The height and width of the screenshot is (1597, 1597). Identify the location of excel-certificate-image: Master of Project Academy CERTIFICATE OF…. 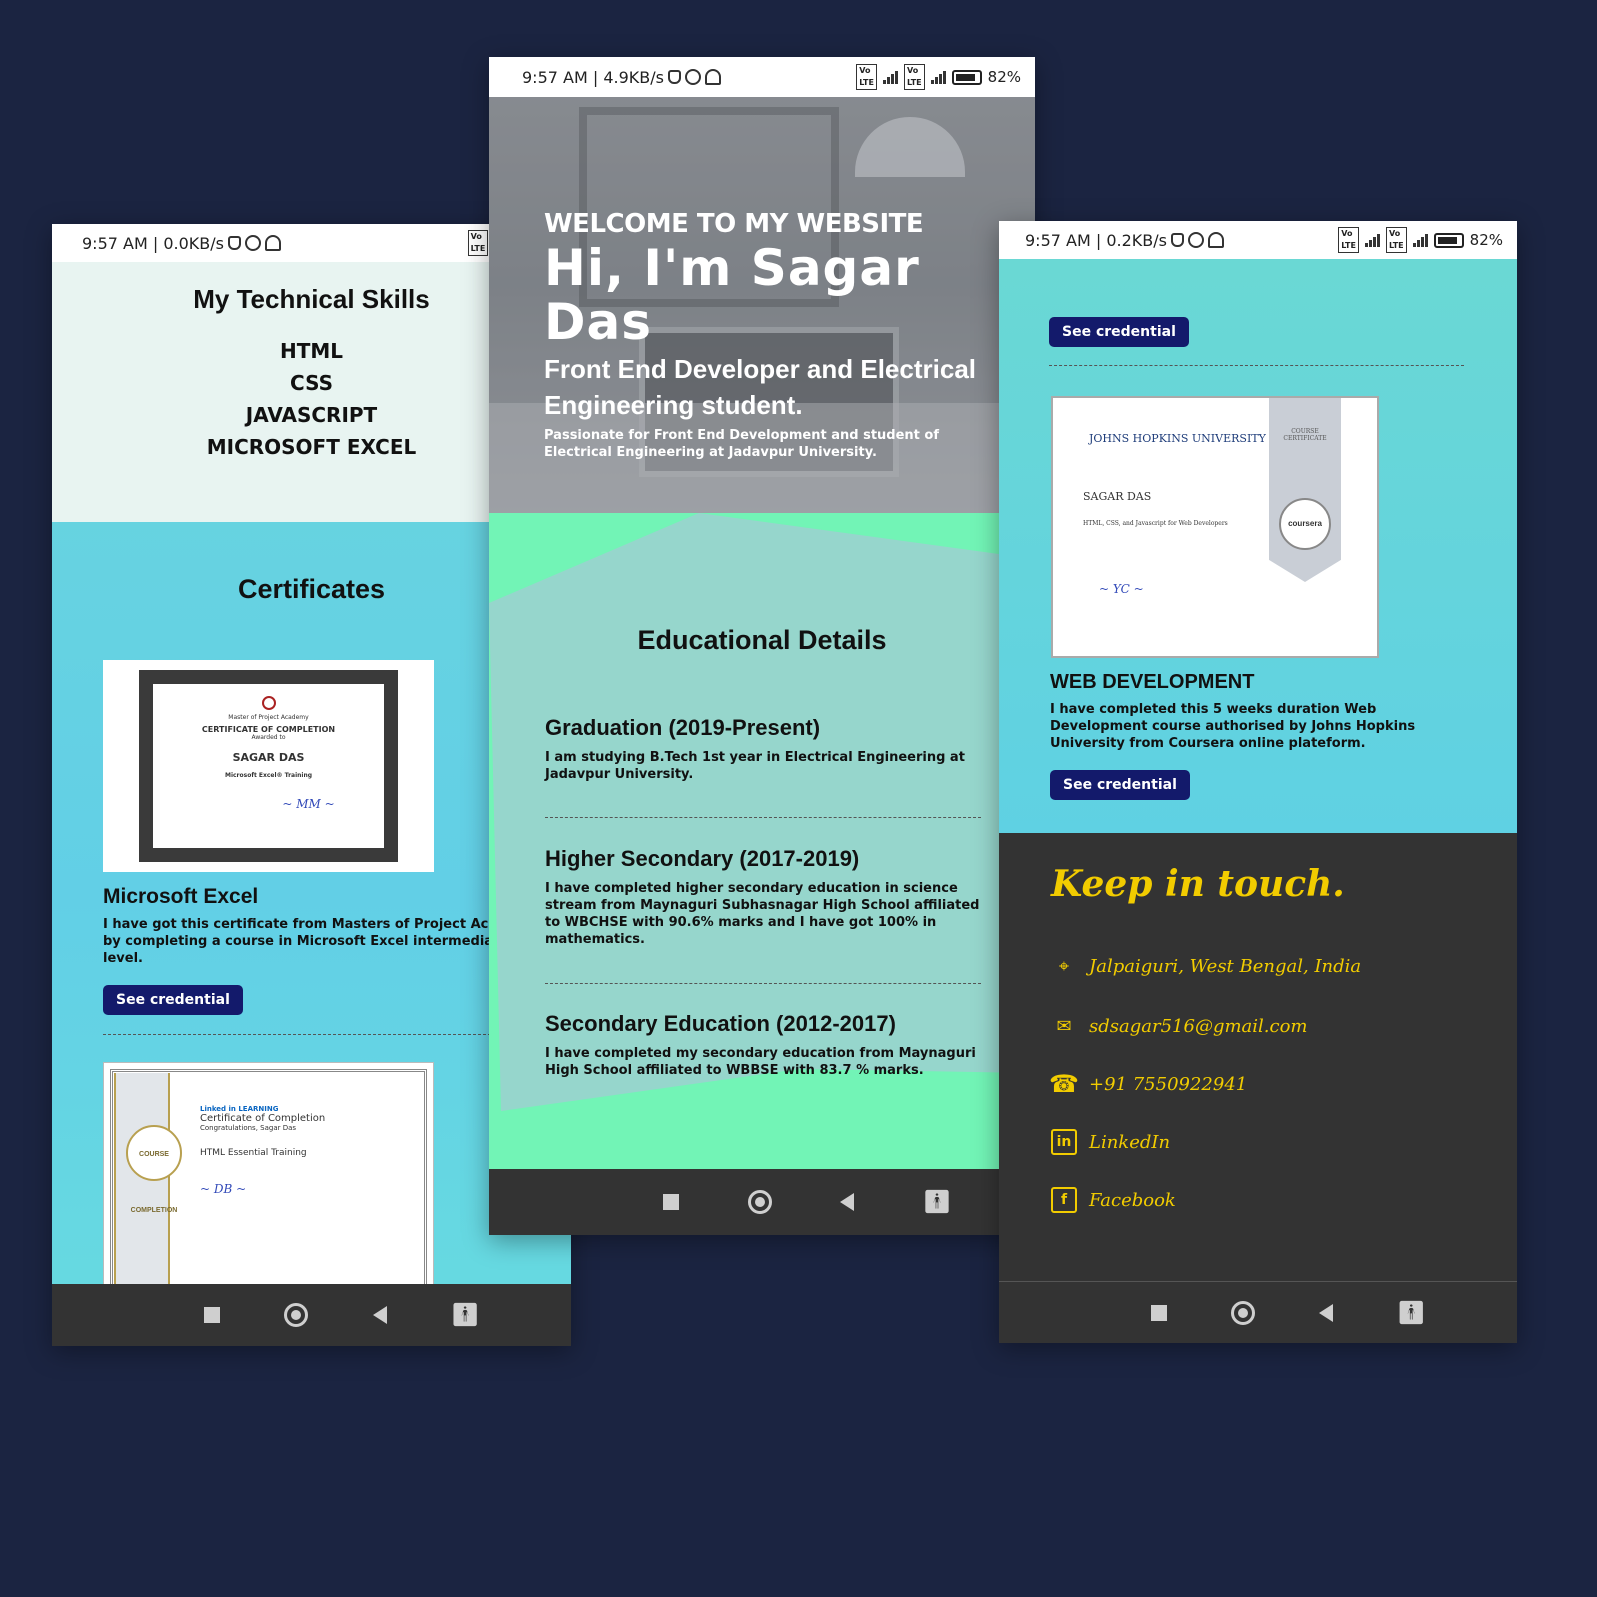
(268, 766).